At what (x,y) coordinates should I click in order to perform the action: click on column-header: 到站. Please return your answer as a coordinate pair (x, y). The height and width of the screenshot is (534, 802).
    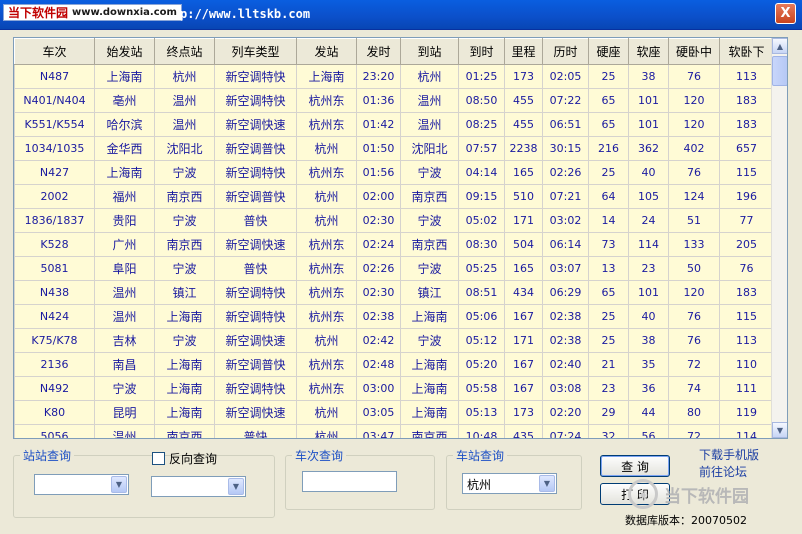
    Looking at the image, I should click on (429, 51).